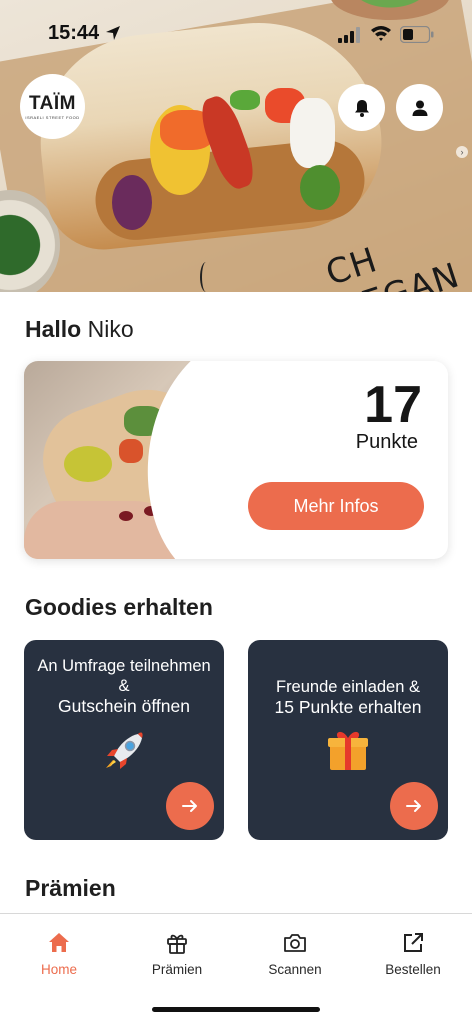 This screenshot has height=1023, width=472. I want to click on goodie-referral-line2: 15 Punkte erhalten, so click(348, 707).